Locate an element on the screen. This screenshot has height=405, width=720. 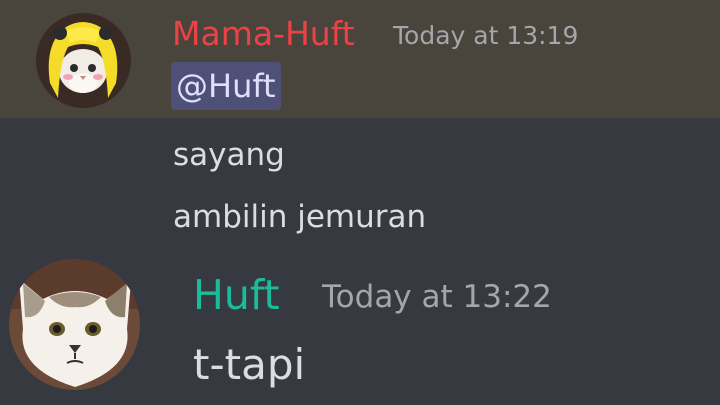
user-mention: @Huft is located at coordinates (226, 86).